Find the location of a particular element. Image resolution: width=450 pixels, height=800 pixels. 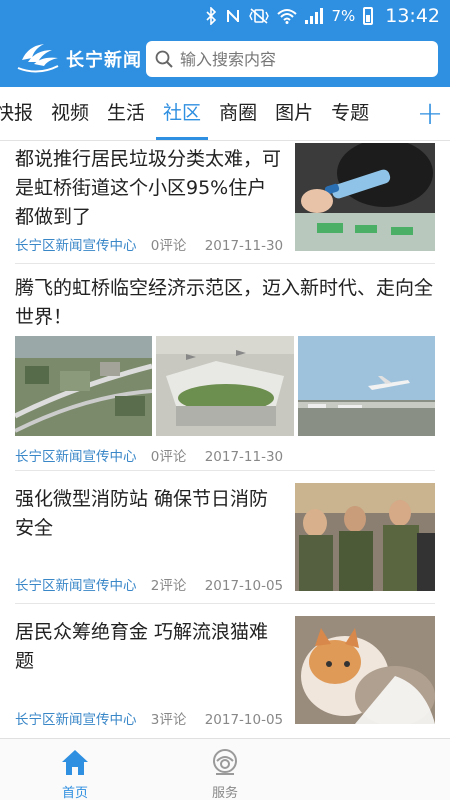

comment-count: 2评论 is located at coordinates (168, 586).